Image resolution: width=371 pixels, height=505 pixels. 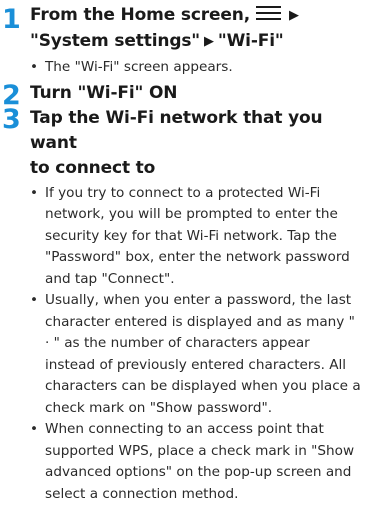 I want to click on step-title-text: "System settings", so click(x=115, y=41).